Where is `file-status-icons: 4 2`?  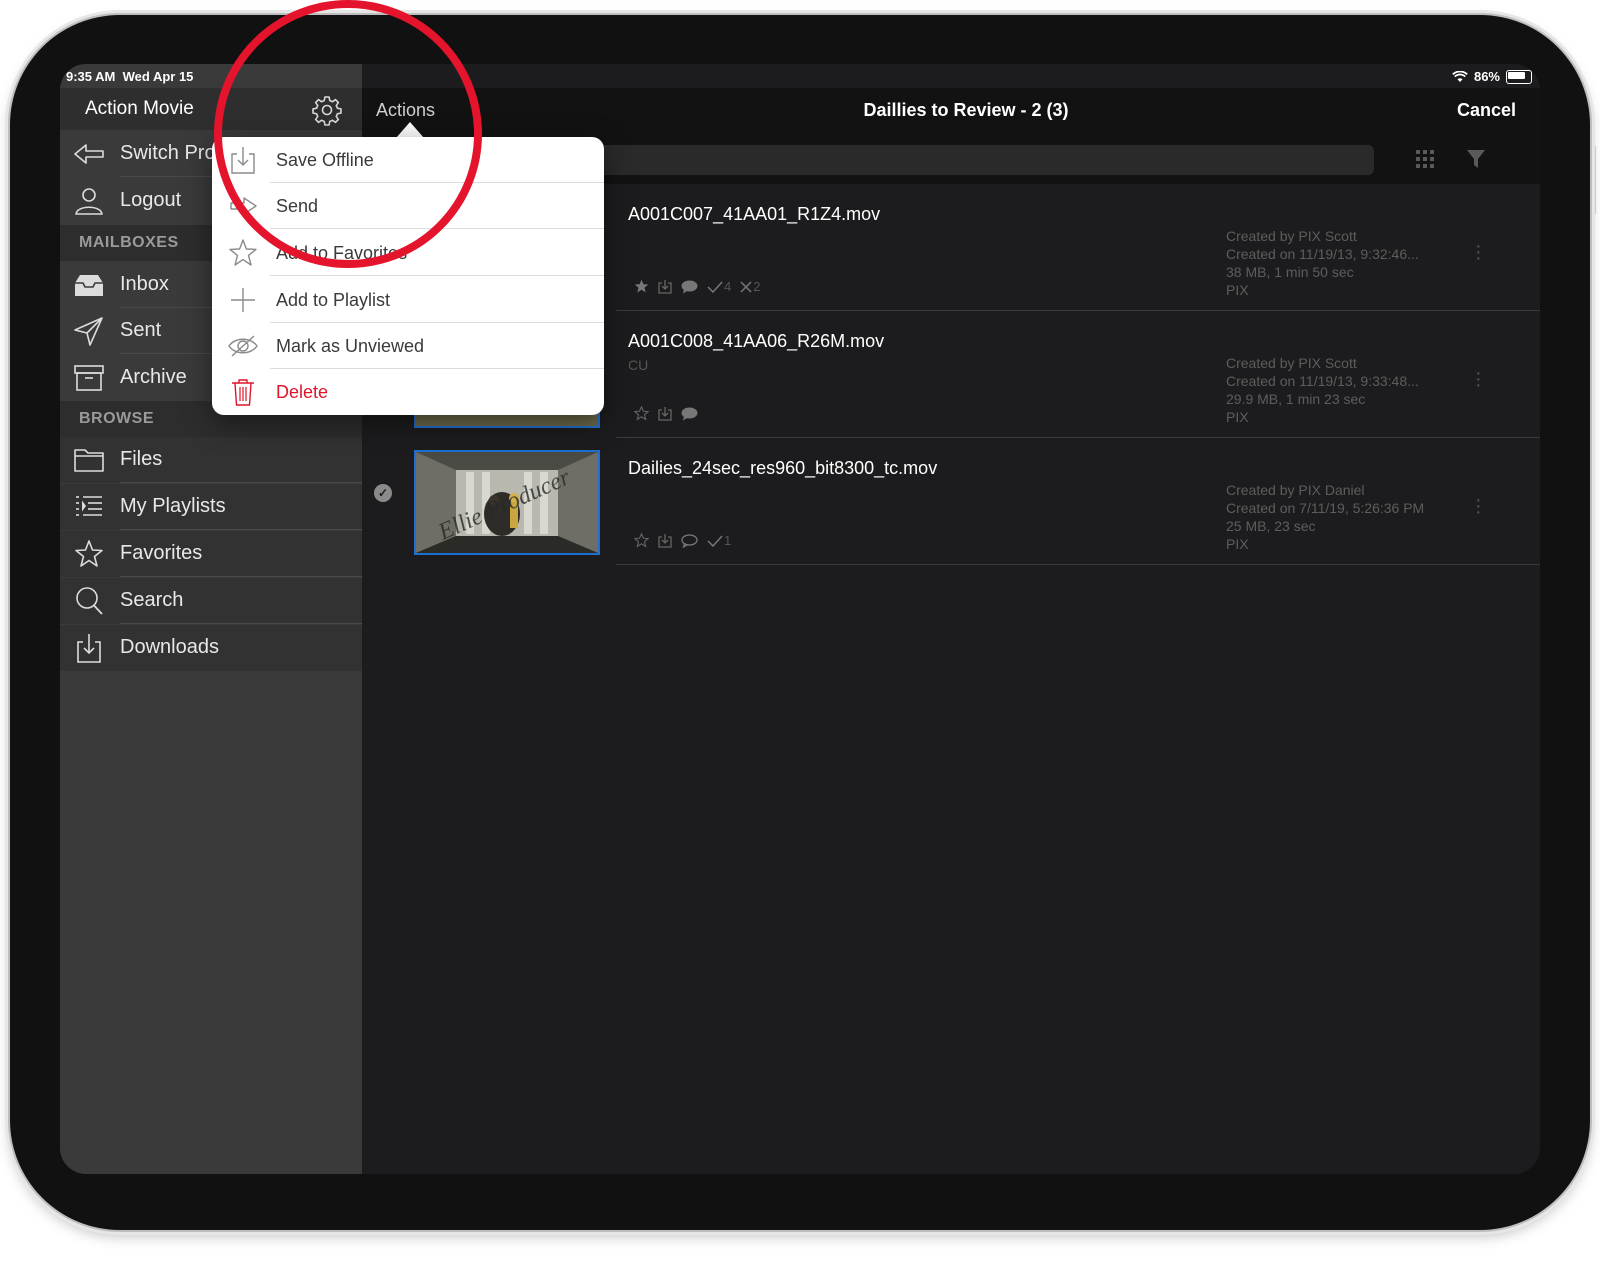
file-status-icons: 4 2 is located at coordinates (697, 286).